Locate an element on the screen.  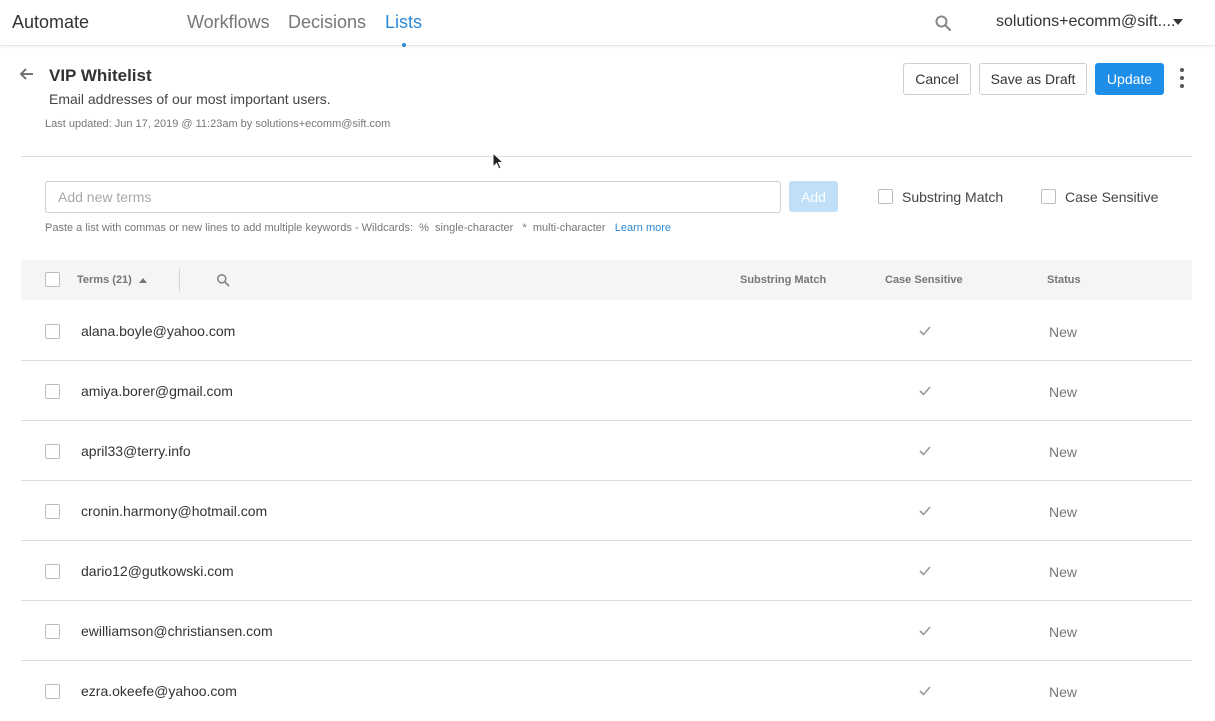
term-cell: ezra.okeefe@yahoo.com is located at coordinates (159, 691).